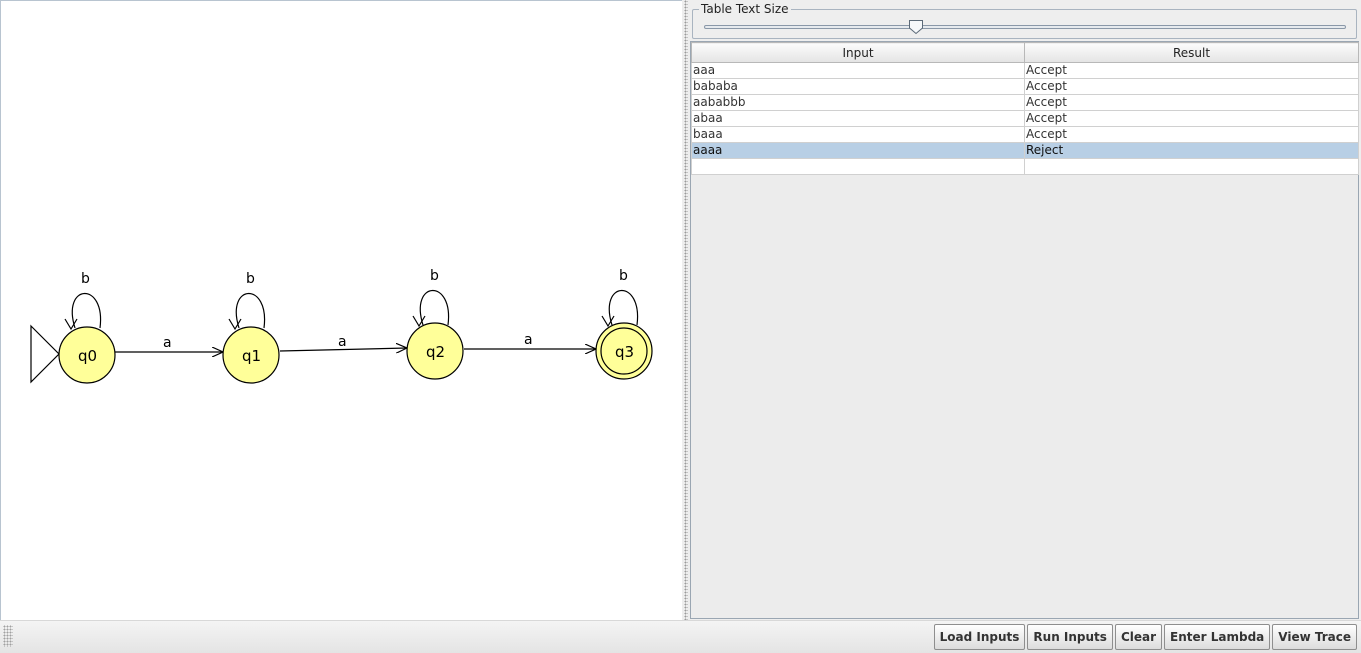  I want to click on table-row-selected: aaaa Reject, so click(1025, 150).